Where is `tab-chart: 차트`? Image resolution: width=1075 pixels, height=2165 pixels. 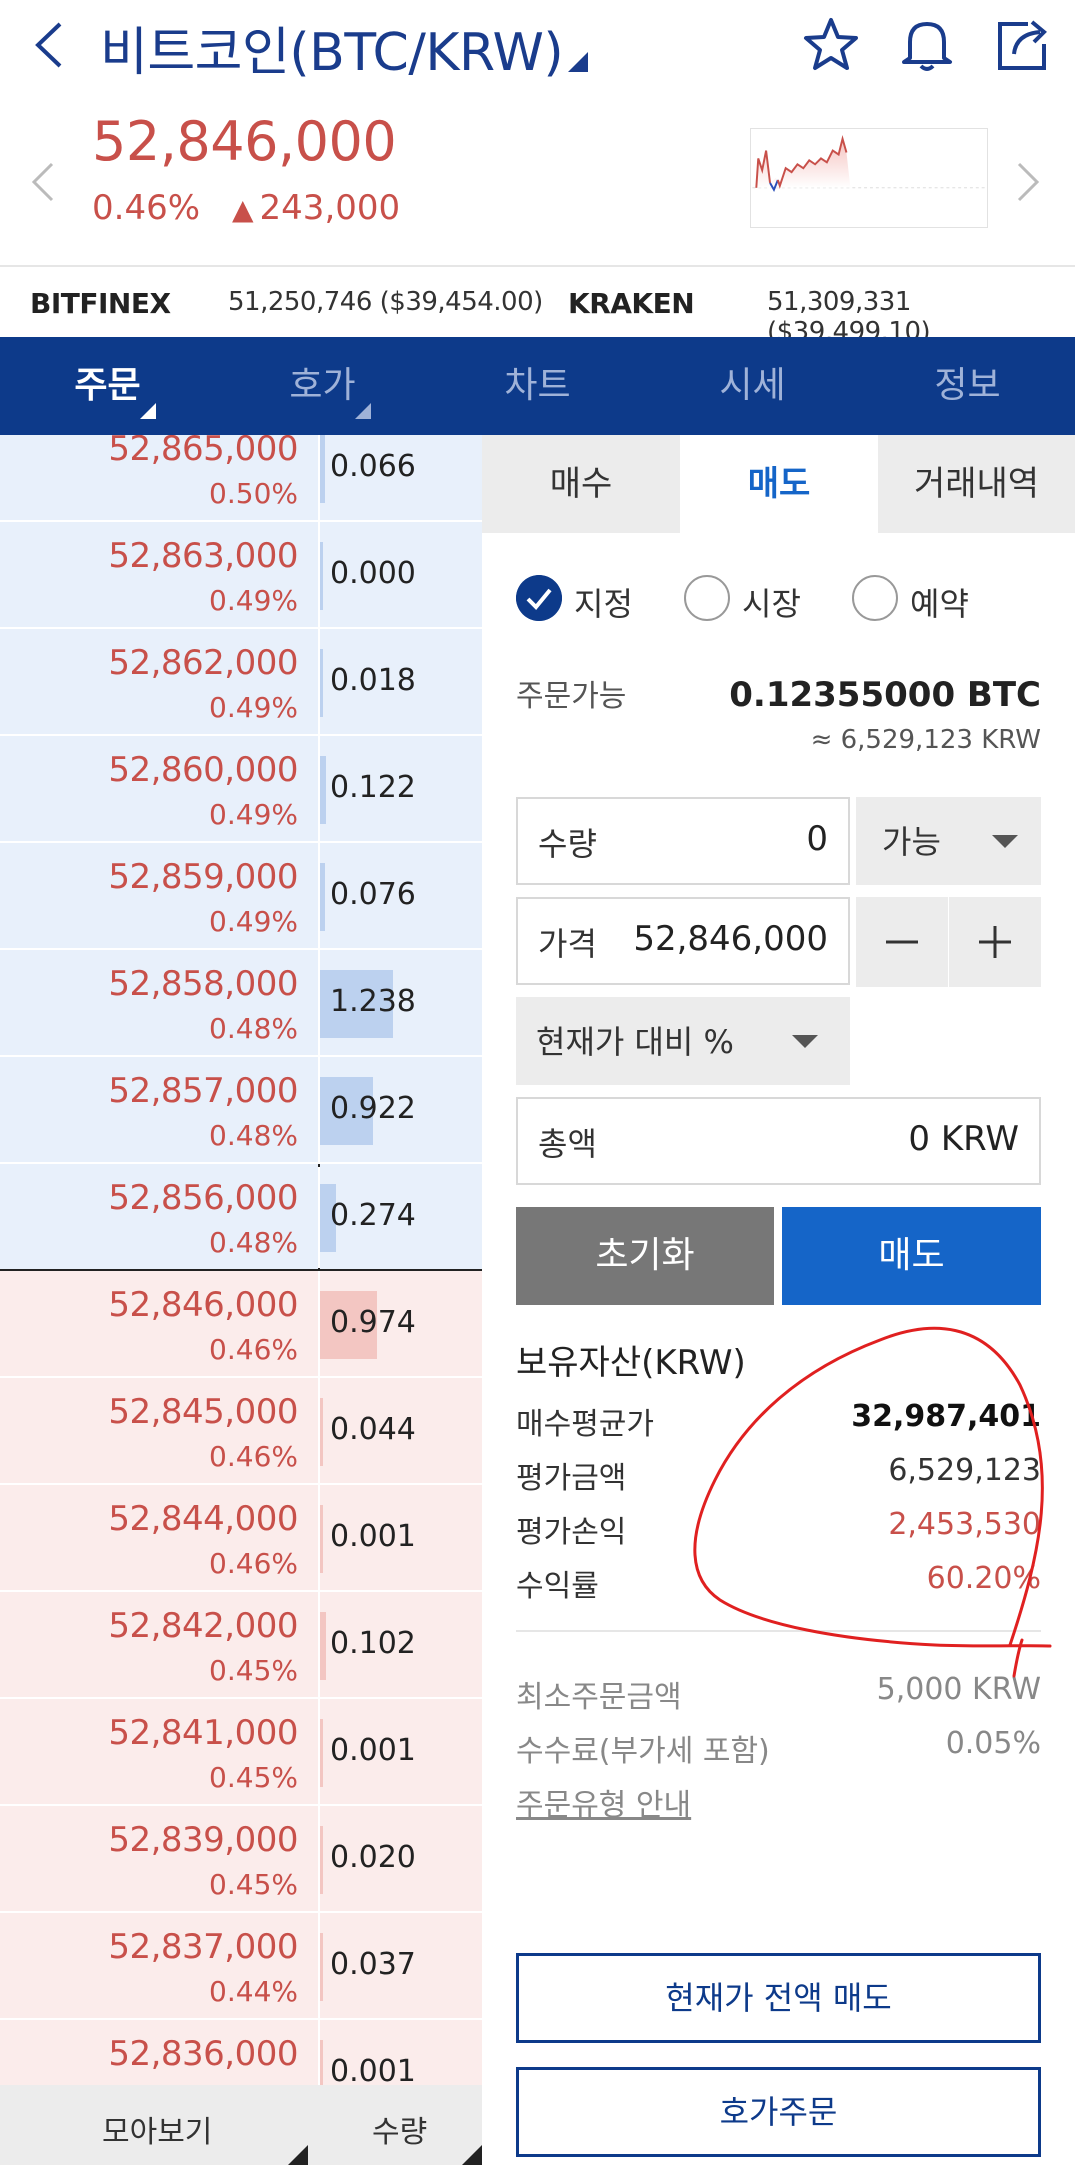 tab-chart: 차트 is located at coordinates (537, 386).